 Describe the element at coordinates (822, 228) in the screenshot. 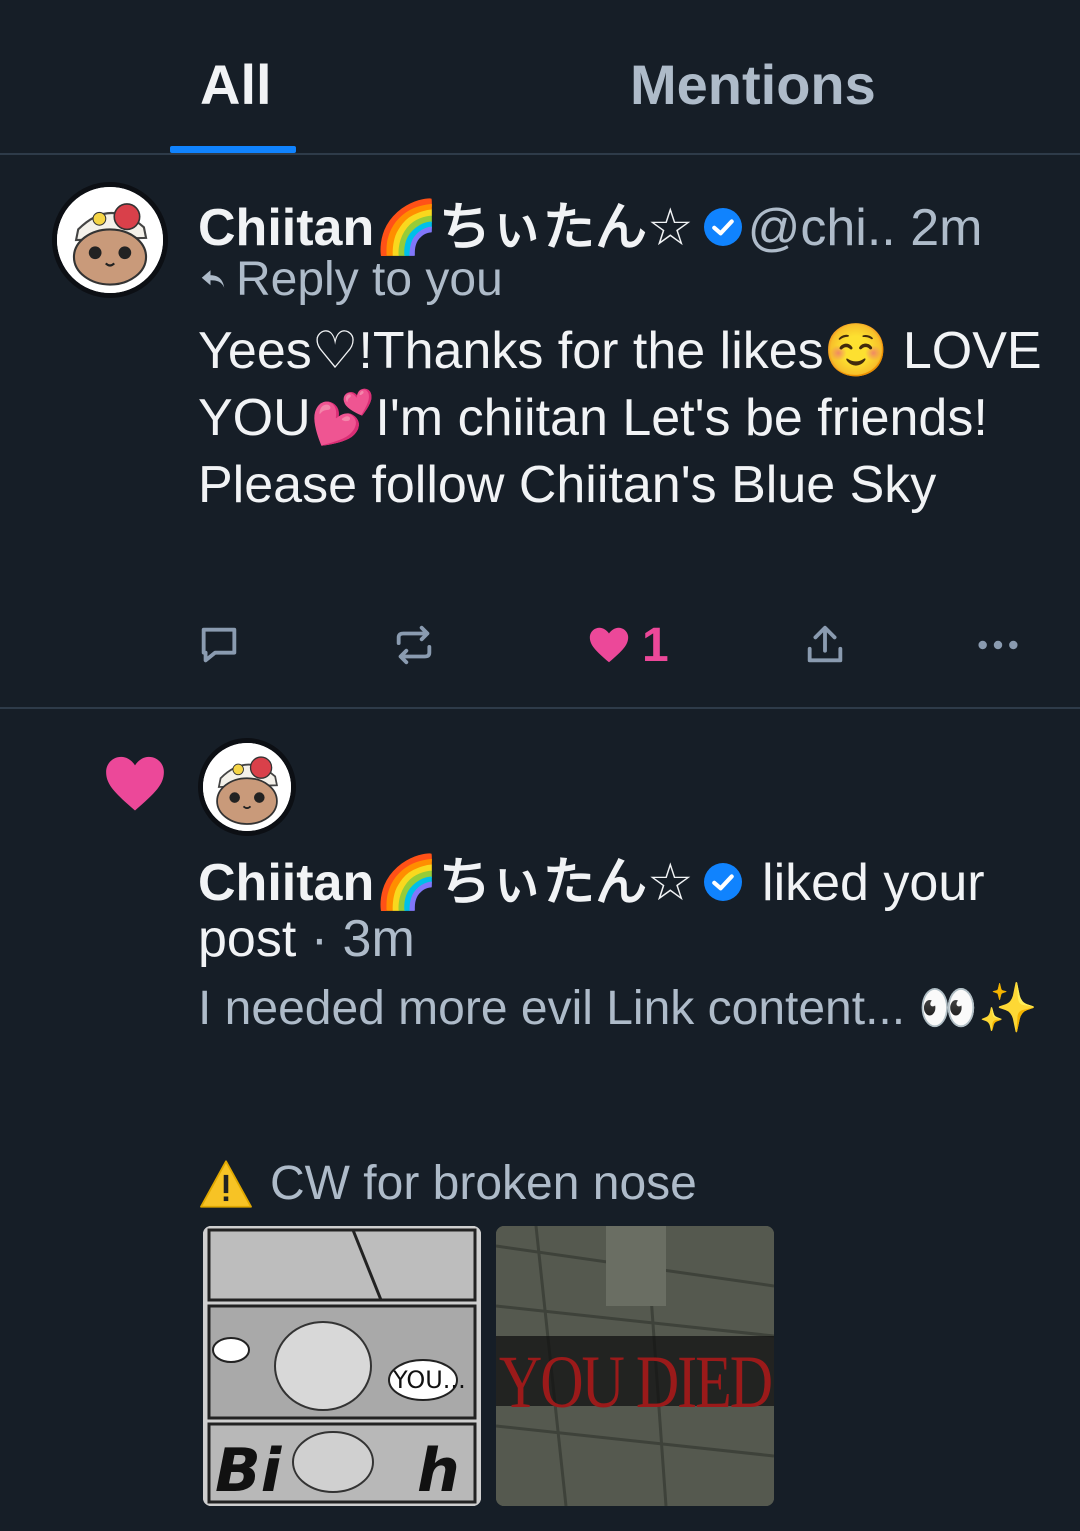

I see `author-handle: @chi..` at that location.